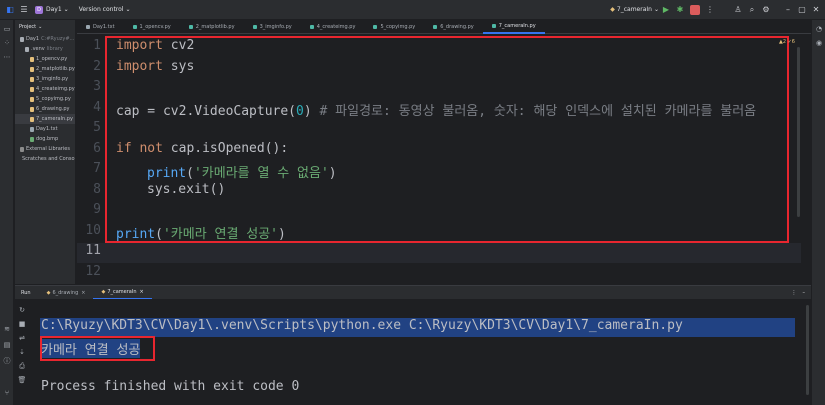 The height and width of the screenshot is (405, 825). Describe the element at coordinates (7, 361) in the screenshot. I see `problems-icon: ⓘ` at that location.